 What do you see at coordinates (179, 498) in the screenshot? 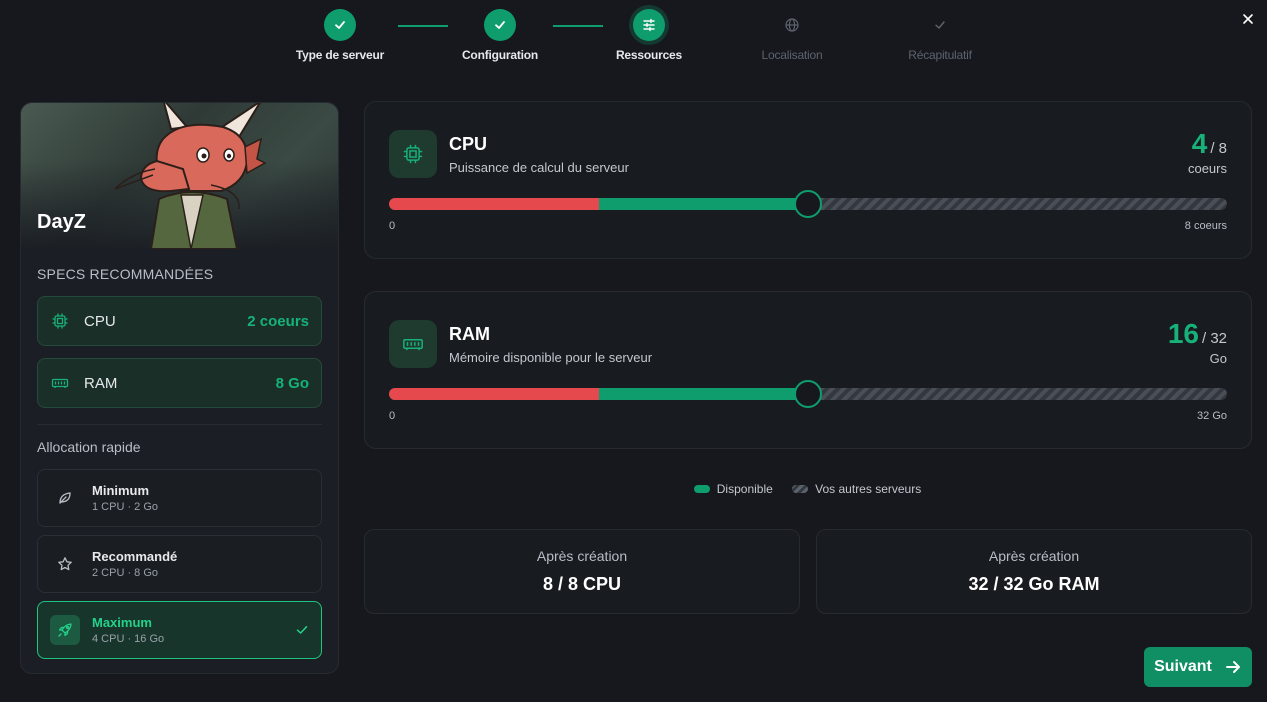
I see `allocation-minimum: Minimum 1 CPU · 2 Go` at bounding box center [179, 498].